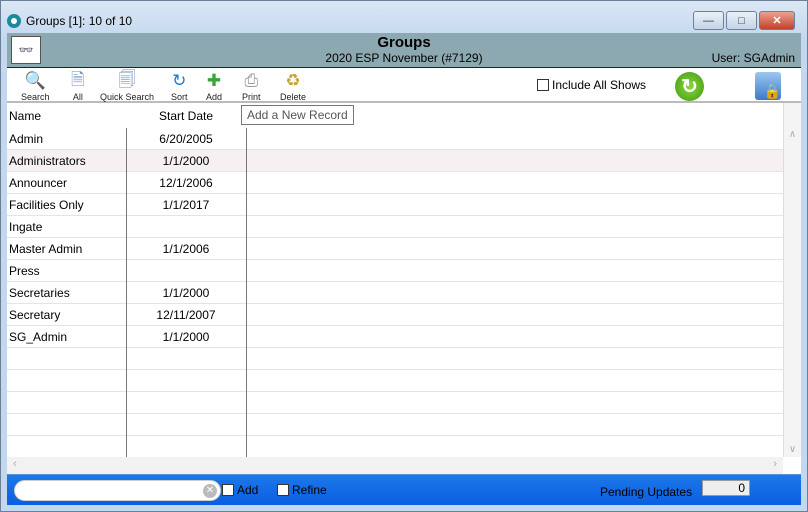  I want to click on table-row: Master Admin 1/1/2006, so click(395, 249).